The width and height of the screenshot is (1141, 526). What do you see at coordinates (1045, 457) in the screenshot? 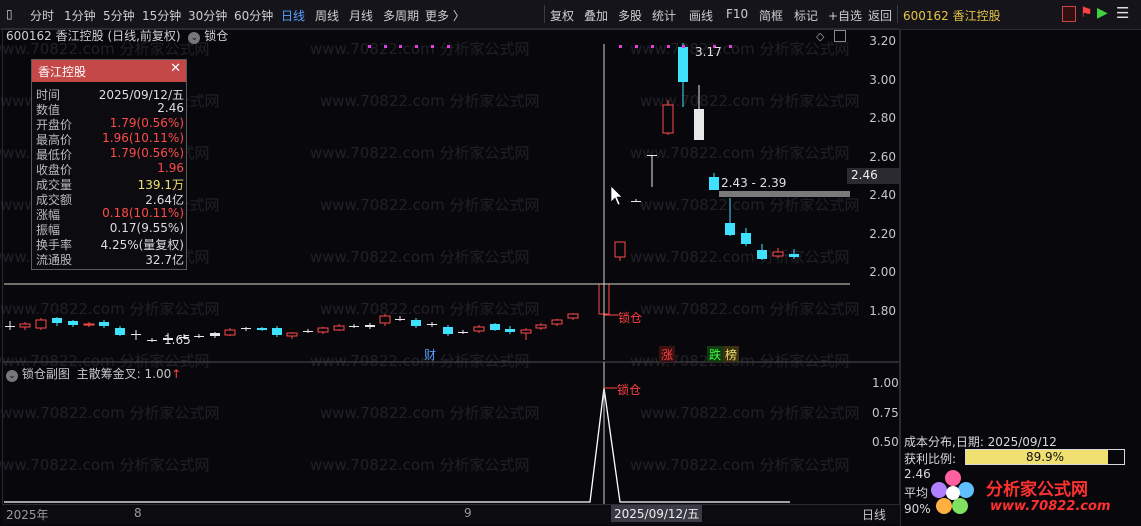
I see `profit-value: 89.9%` at bounding box center [1045, 457].